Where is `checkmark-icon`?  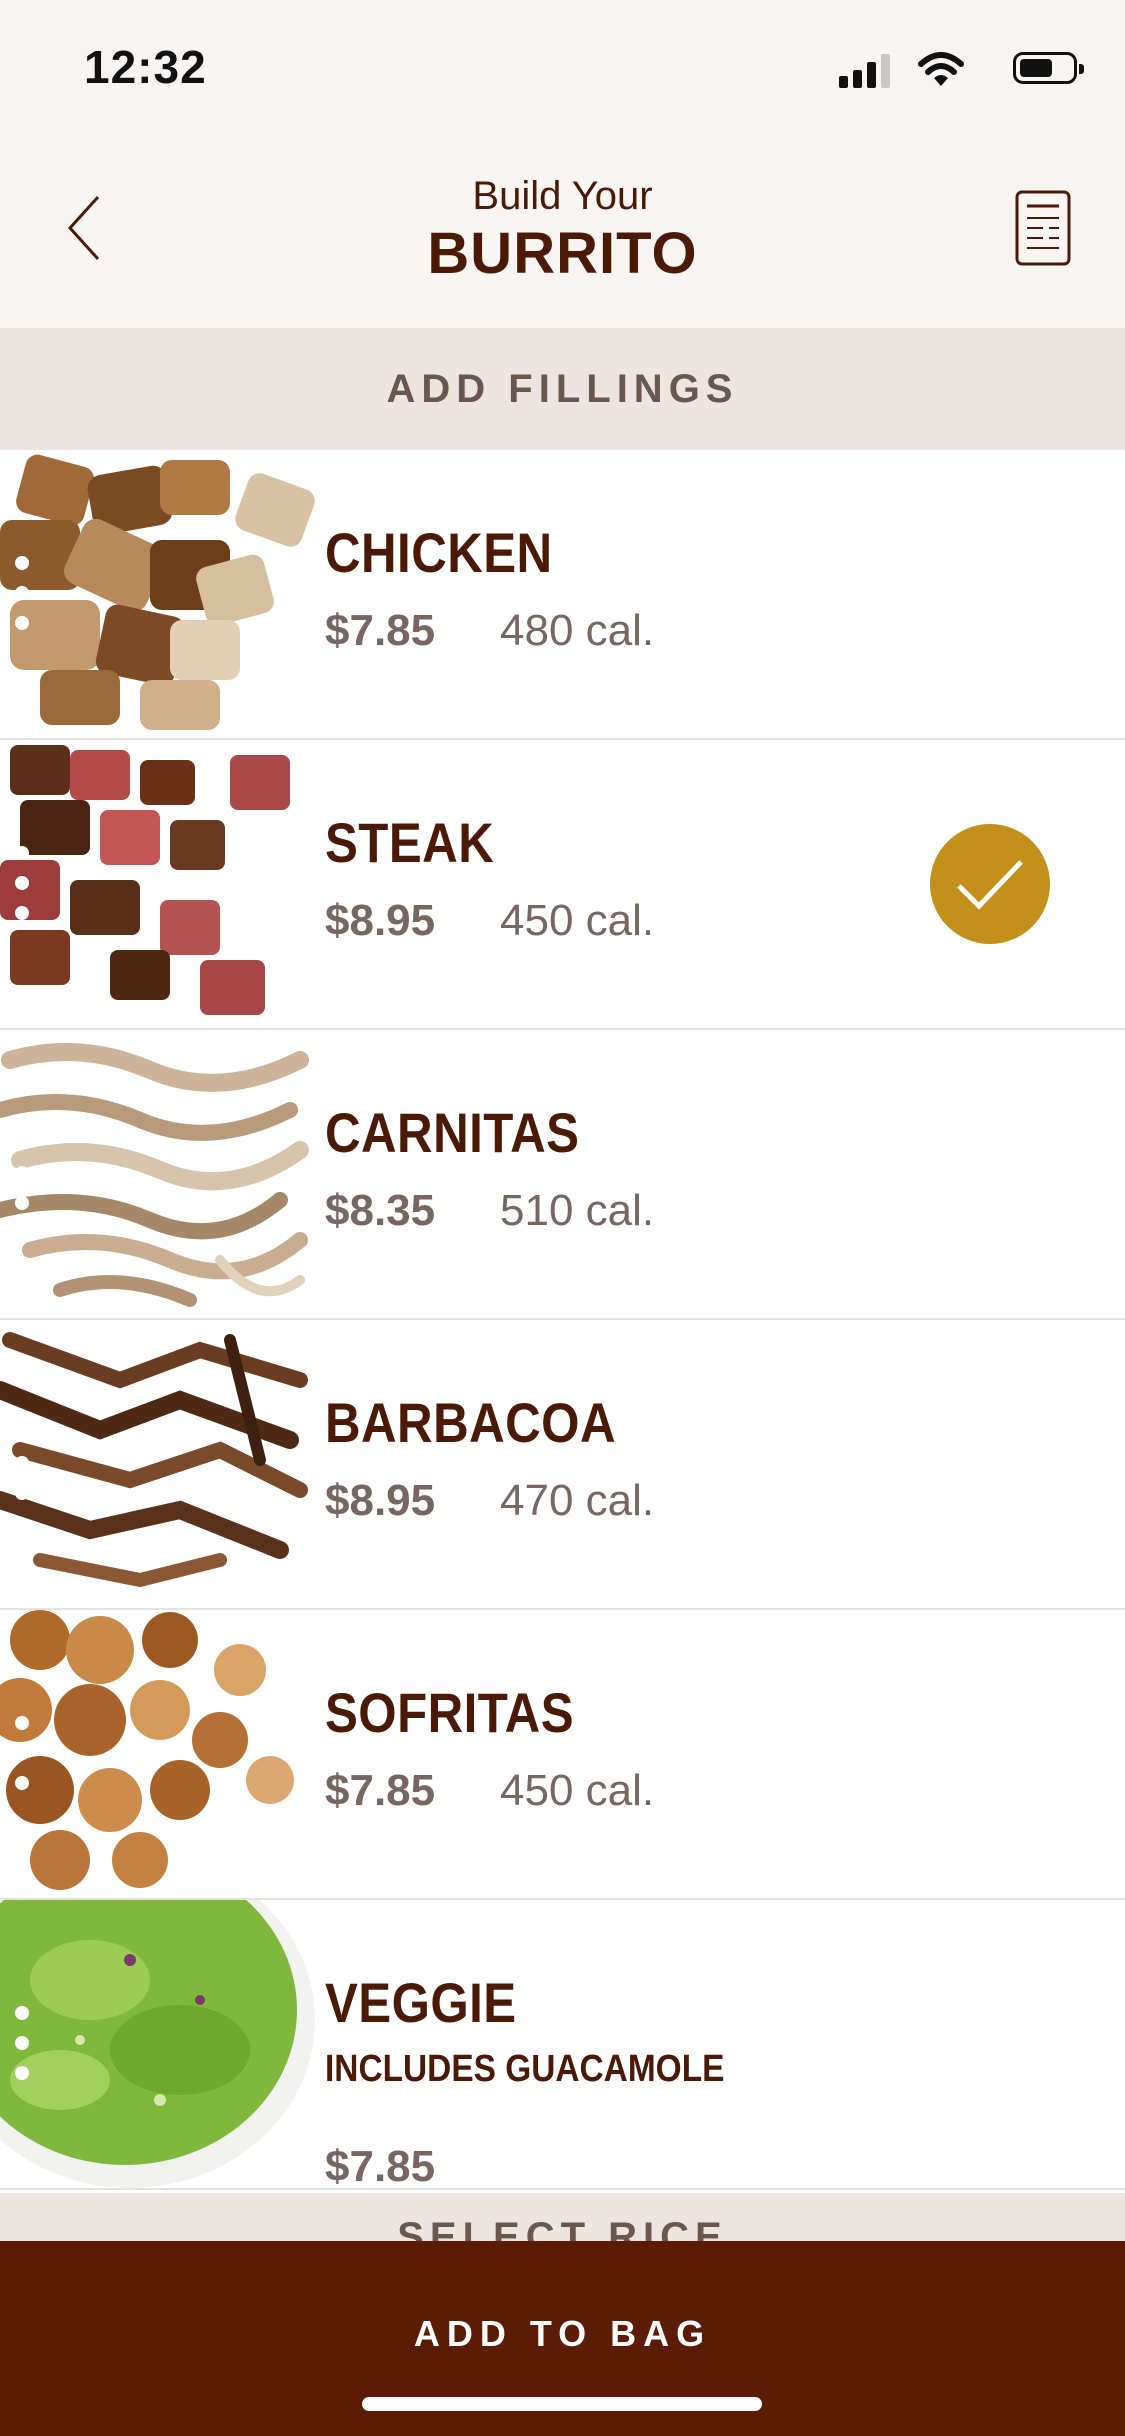
checkmark-icon is located at coordinates (990, 885).